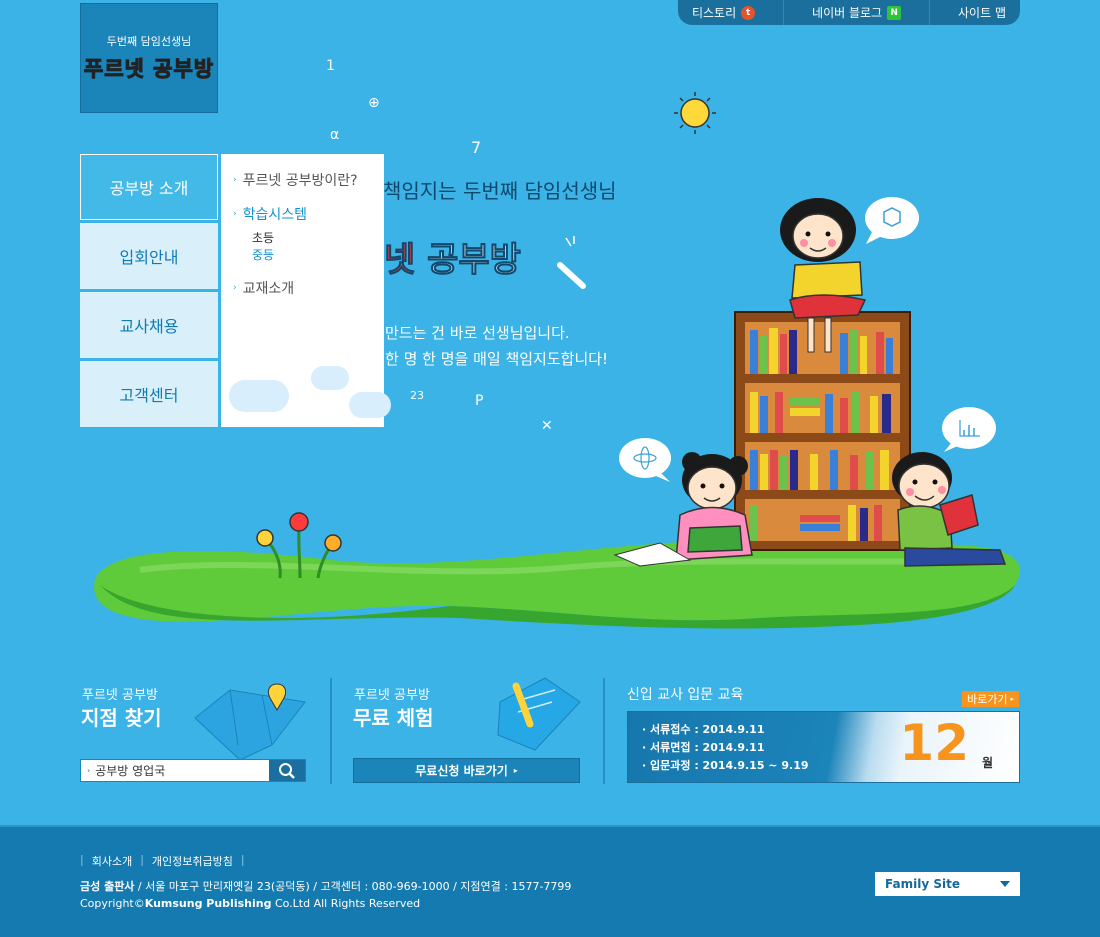 This screenshot has width=1100, height=937. Describe the element at coordinates (695, 113) in the screenshot. I see `sun-icon` at that location.